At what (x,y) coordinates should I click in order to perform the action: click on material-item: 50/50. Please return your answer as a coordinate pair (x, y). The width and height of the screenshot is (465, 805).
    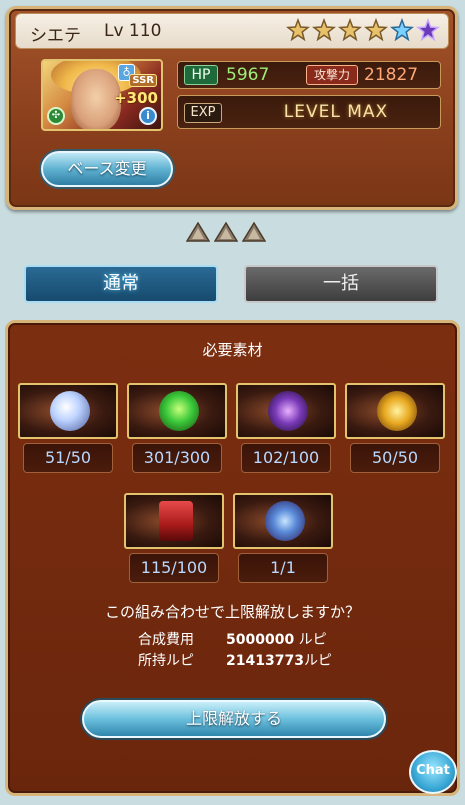
    Looking at the image, I should click on (396, 432).